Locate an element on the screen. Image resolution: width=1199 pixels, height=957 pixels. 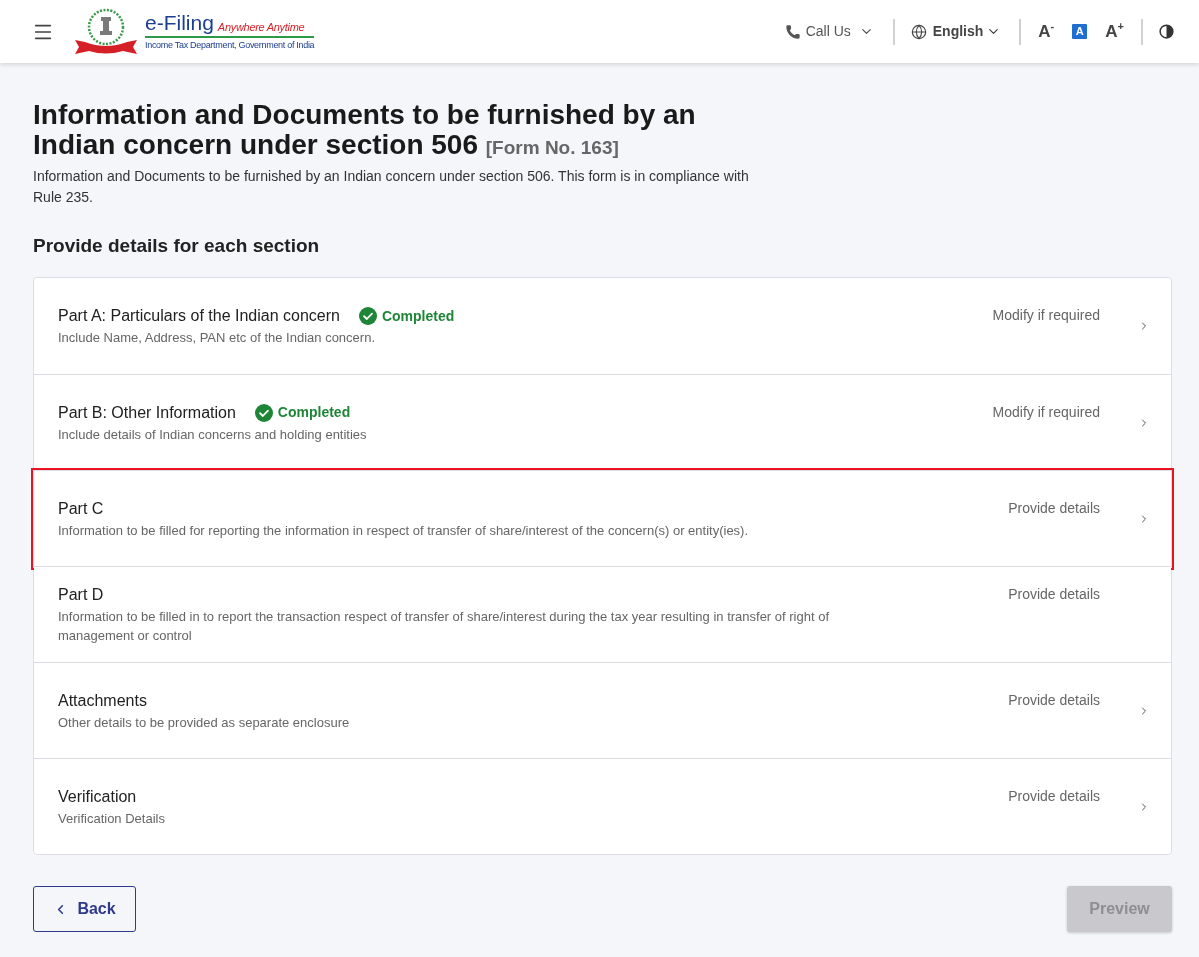
text-size-button: A$^{+}$ is located at coordinates (1114, 31).